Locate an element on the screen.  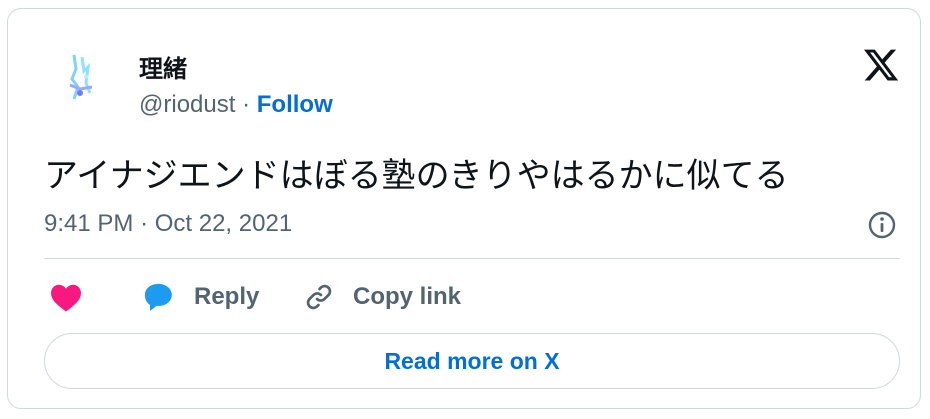
tweet-text: アイナジエンドはぼる塾のきりやはるかに似てる is located at coordinates (416, 176).